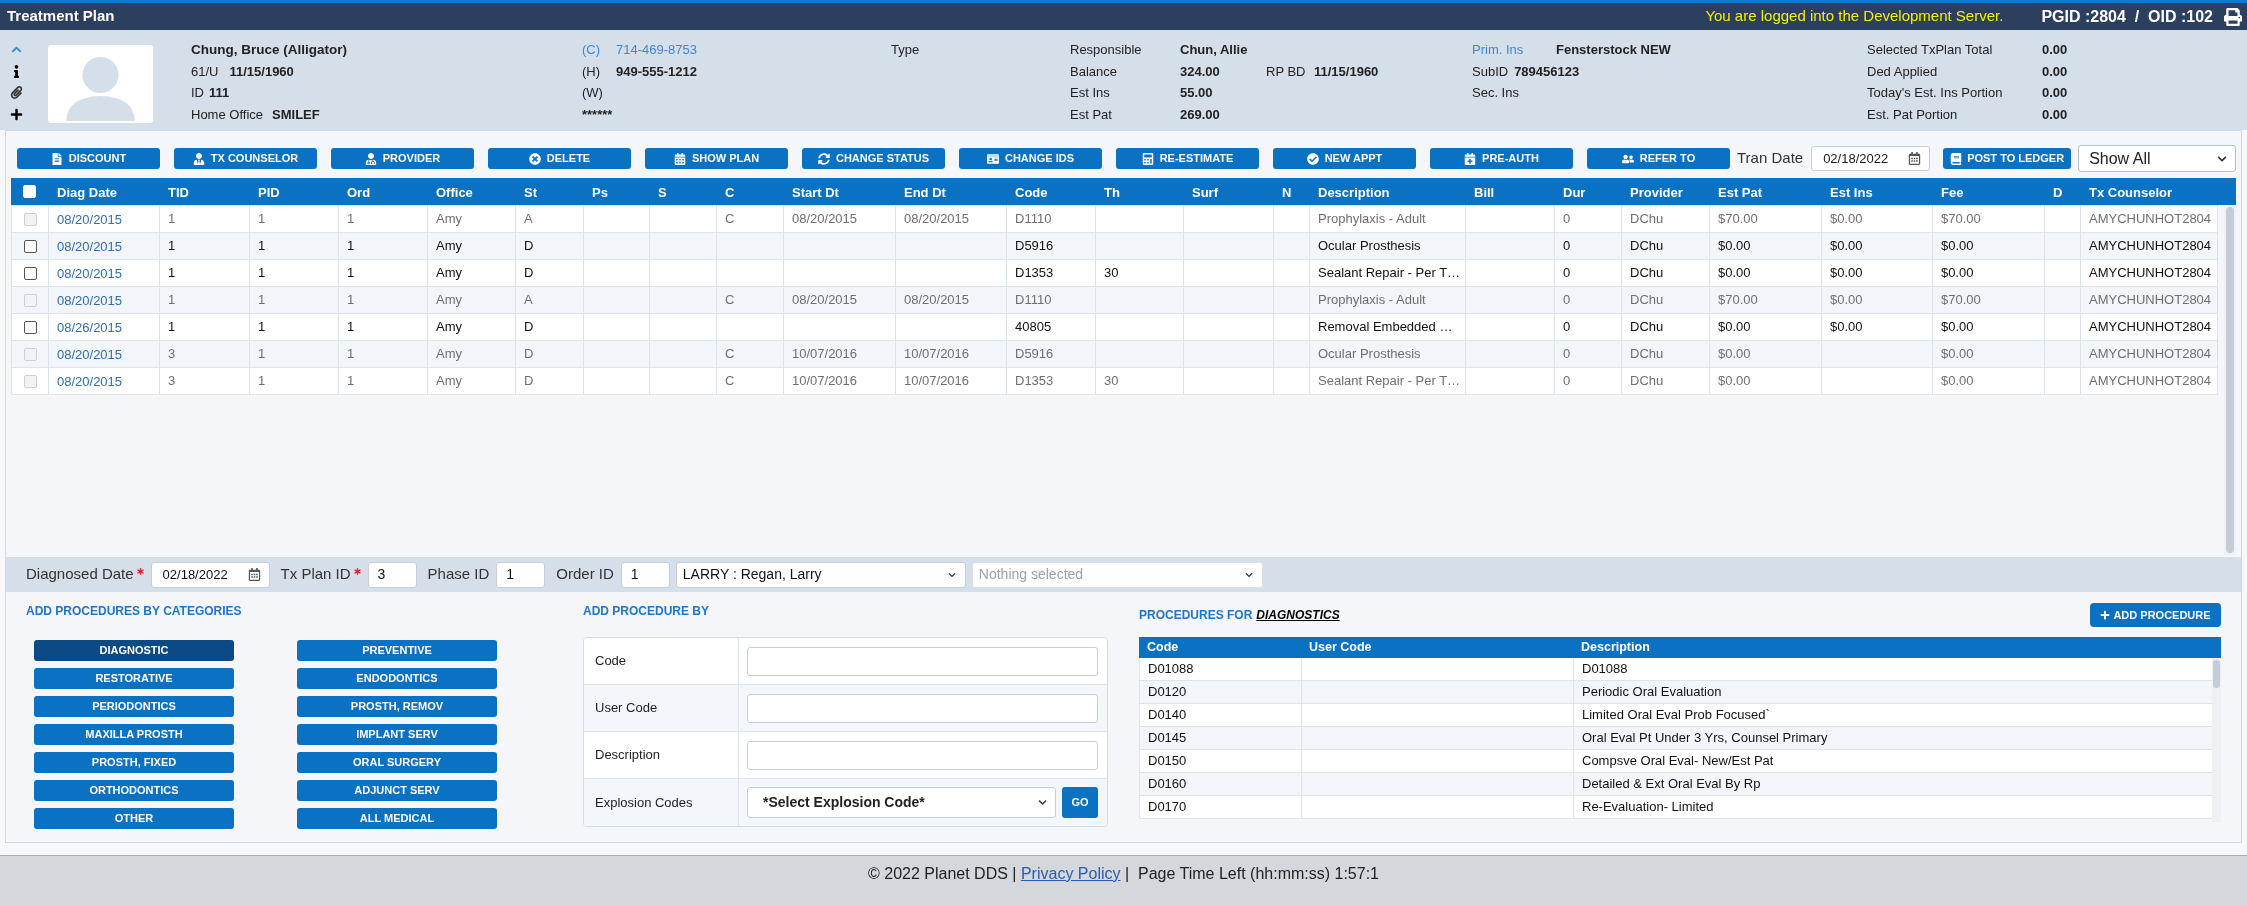 This screenshot has width=2247, height=906. Describe the element at coordinates (134, 650) in the screenshot. I see `category-button: DIAGNOSTIC` at that location.